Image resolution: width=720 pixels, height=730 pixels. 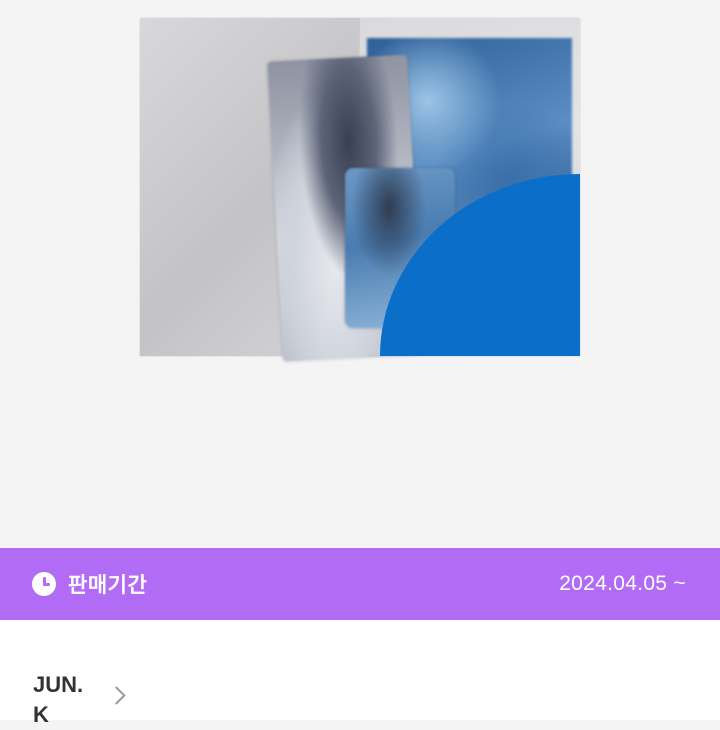 What do you see at coordinates (108, 585) in the screenshot?
I see `sale-period-label: 판매기간` at bounding box center [108, 585].